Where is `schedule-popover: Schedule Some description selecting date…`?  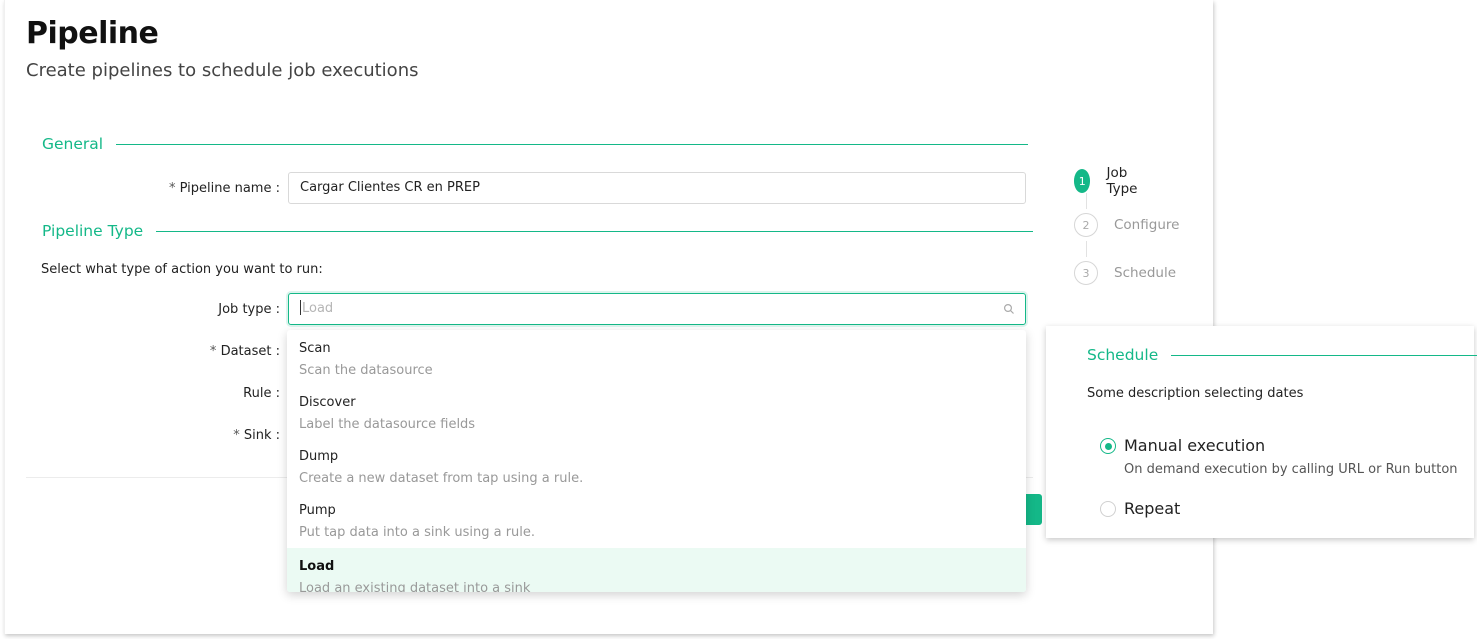
schedule-popover: Schedule Some description selecting date… is located at coordinates (1261, 432).